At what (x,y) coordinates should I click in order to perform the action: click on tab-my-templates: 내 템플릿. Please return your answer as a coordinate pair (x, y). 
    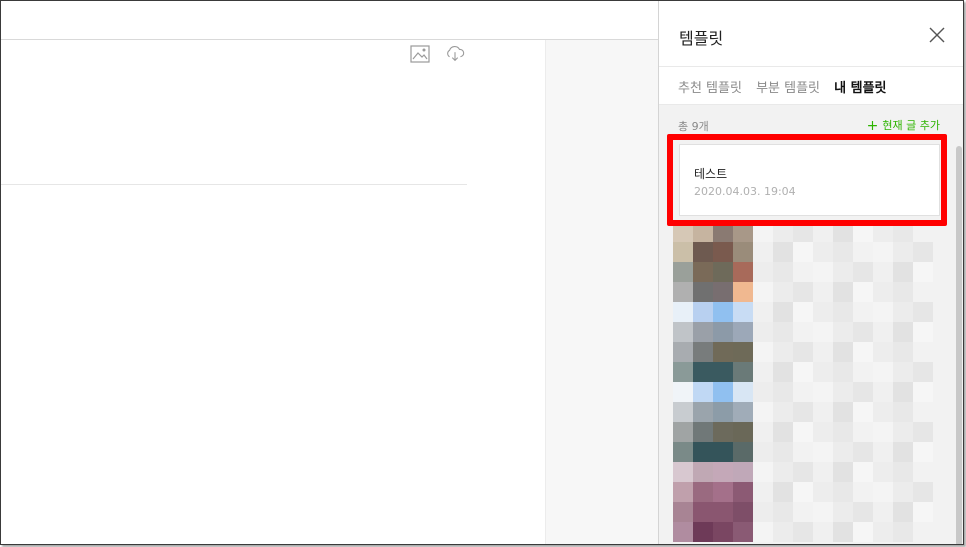
    Looking at the image, I should click on (860, 86).